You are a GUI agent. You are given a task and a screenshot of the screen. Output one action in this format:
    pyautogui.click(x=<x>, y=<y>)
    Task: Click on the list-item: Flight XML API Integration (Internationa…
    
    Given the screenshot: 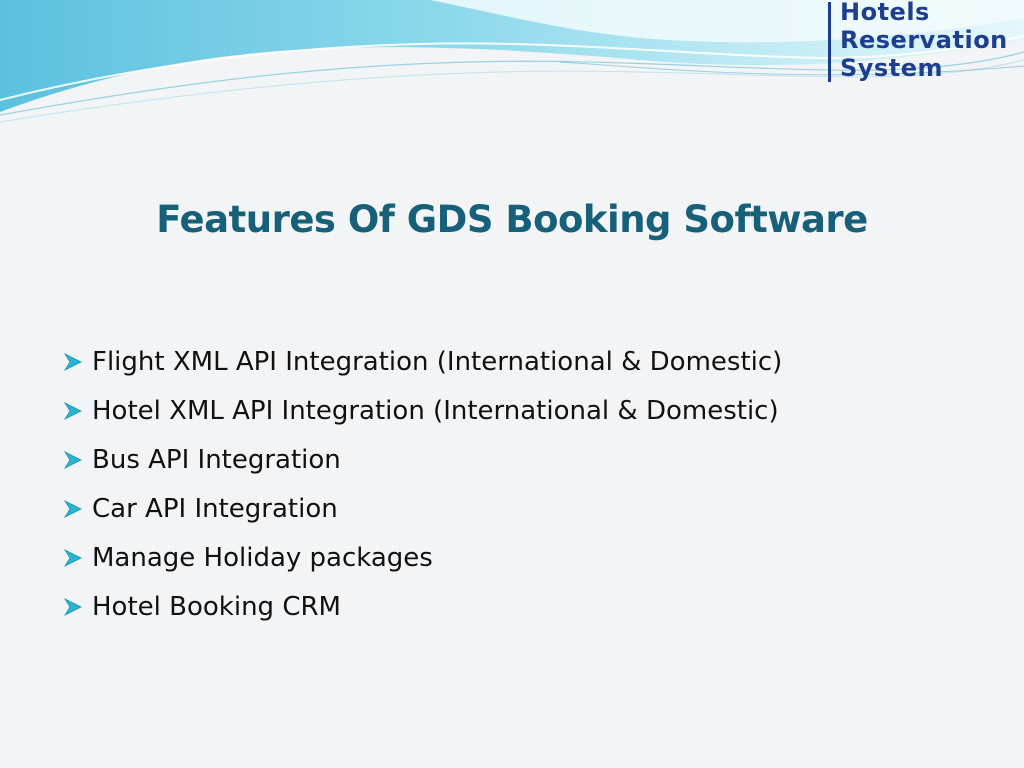 What is the action you would take?
    pyautogui.click(x=422, y=361)
    